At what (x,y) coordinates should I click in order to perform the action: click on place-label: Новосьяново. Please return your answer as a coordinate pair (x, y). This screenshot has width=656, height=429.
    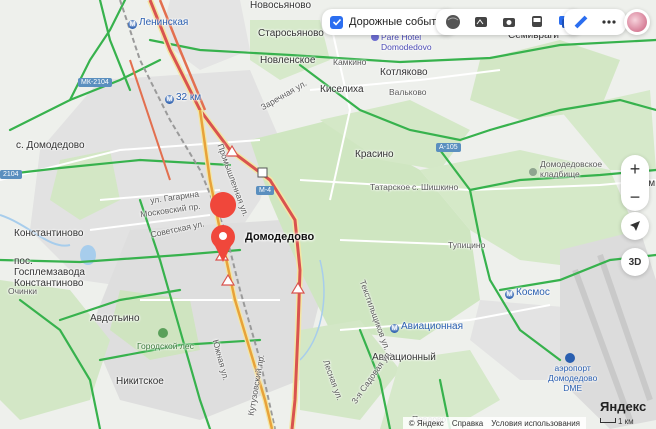
    Looking at the image, I should click on (280, 5).